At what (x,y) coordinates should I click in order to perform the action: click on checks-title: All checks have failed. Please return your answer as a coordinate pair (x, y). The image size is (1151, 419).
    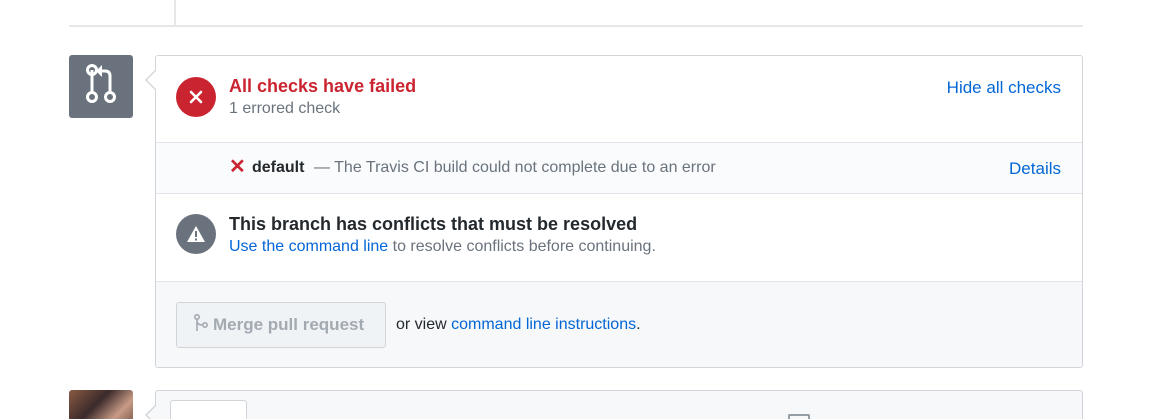
    Looking at the image, I should click on (323, 86).